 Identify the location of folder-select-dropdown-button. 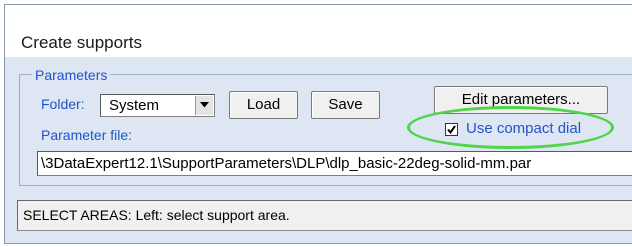
(204, 105).